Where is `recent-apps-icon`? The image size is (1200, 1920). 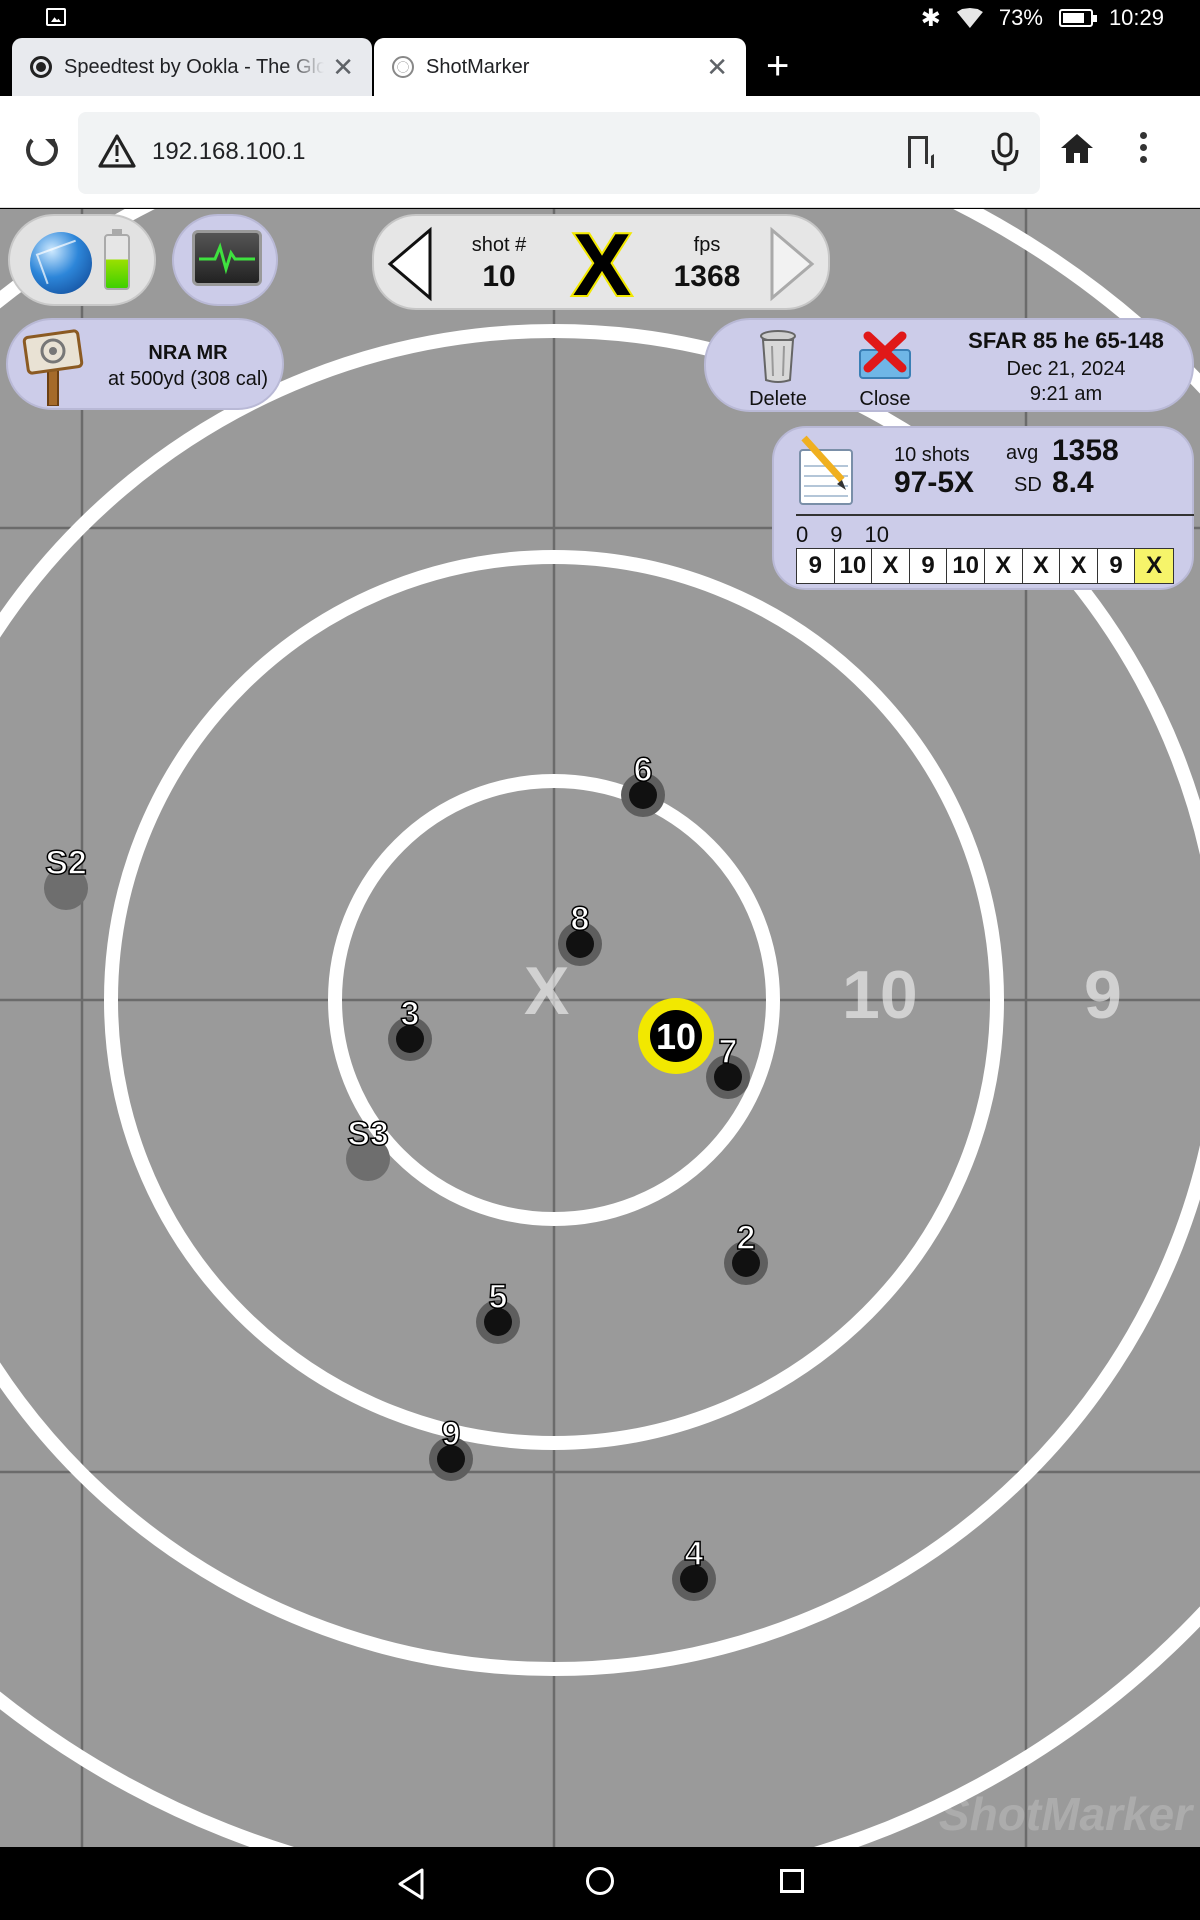
recent-apps-icon is located at coordinates (792, 1881).